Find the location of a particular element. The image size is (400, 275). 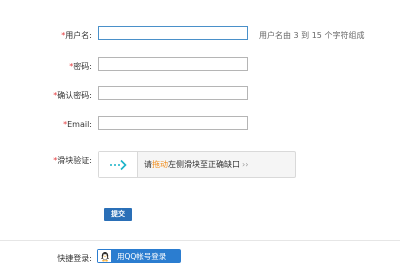

divider is located at coordinates (200, 240).